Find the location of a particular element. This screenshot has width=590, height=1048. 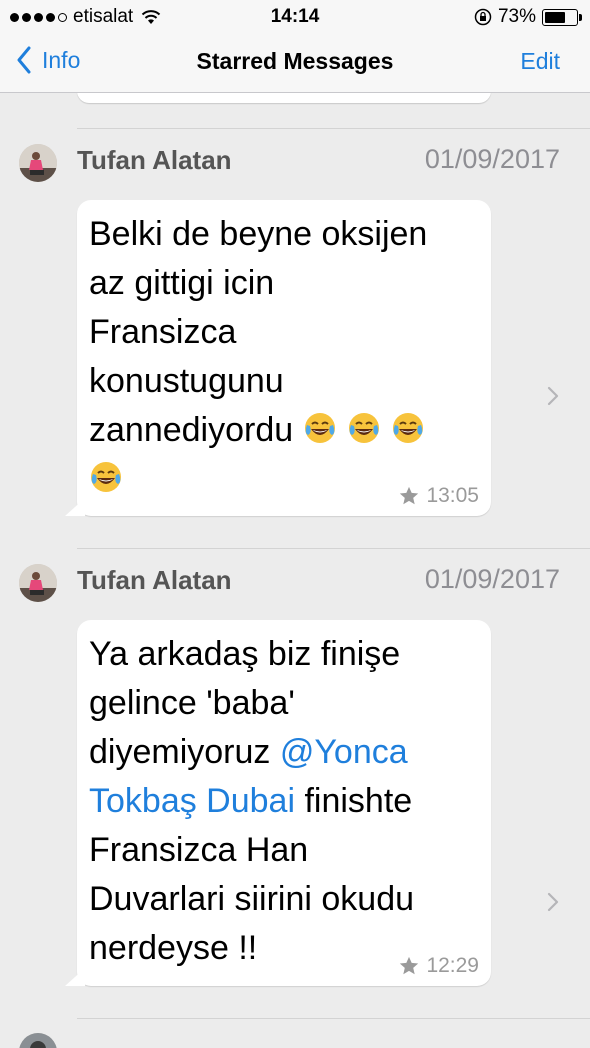

orientation-lock-icon is located at coordinates (483, 17).